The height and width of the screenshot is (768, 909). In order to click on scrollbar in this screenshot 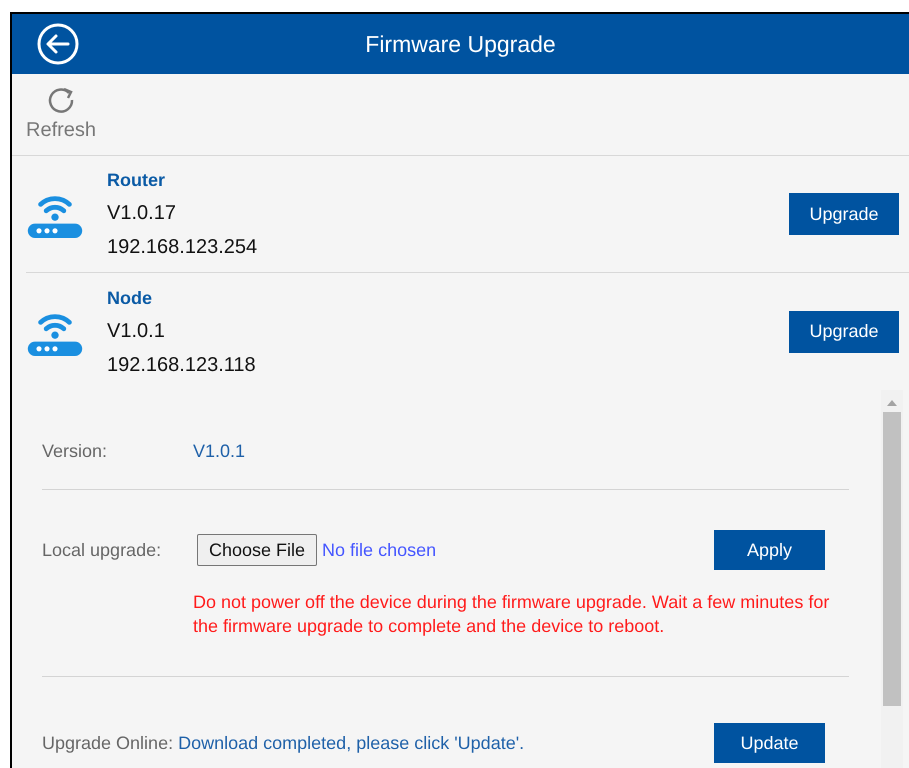, I will do `click(892, 579)`.